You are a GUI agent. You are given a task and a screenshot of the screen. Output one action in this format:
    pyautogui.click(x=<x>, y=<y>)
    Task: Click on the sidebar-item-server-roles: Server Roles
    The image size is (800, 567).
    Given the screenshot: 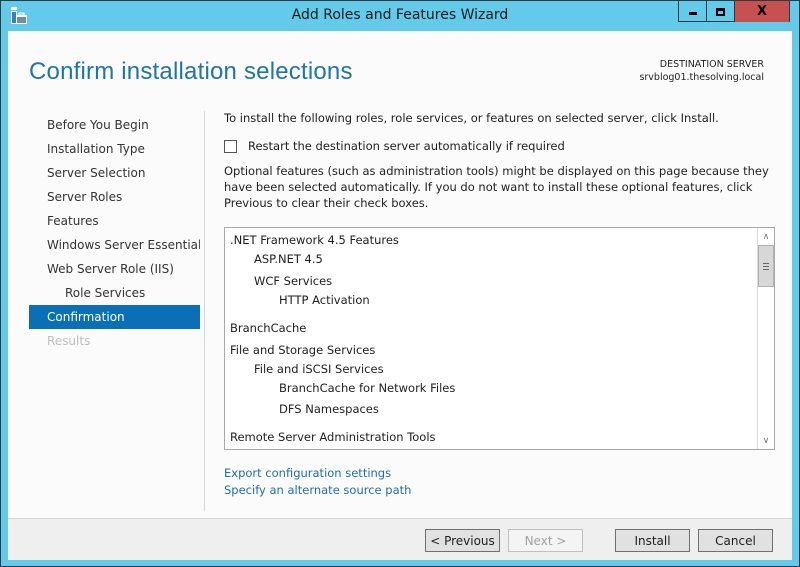 What is the action you would take?
    pyautogui.click(x=114, y=197)
    